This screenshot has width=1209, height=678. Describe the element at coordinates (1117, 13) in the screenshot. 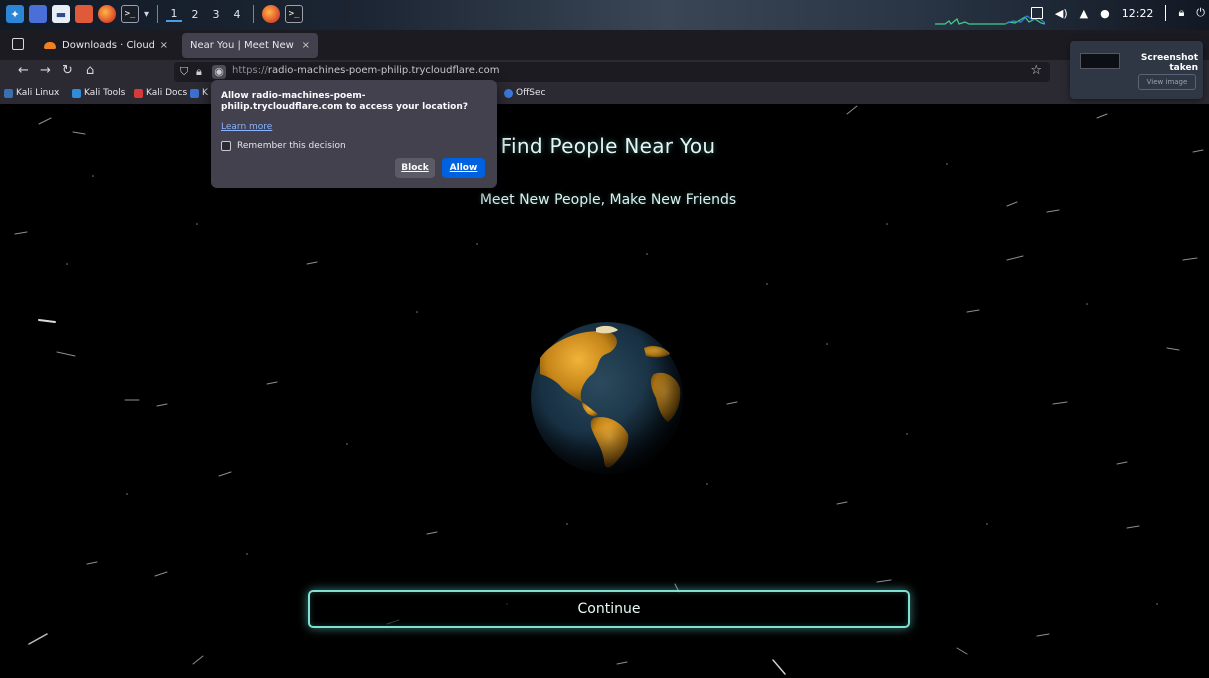

I see `system-tray: ◀) ▲ ● 12:22 🔒︎ ⏻` at that location.